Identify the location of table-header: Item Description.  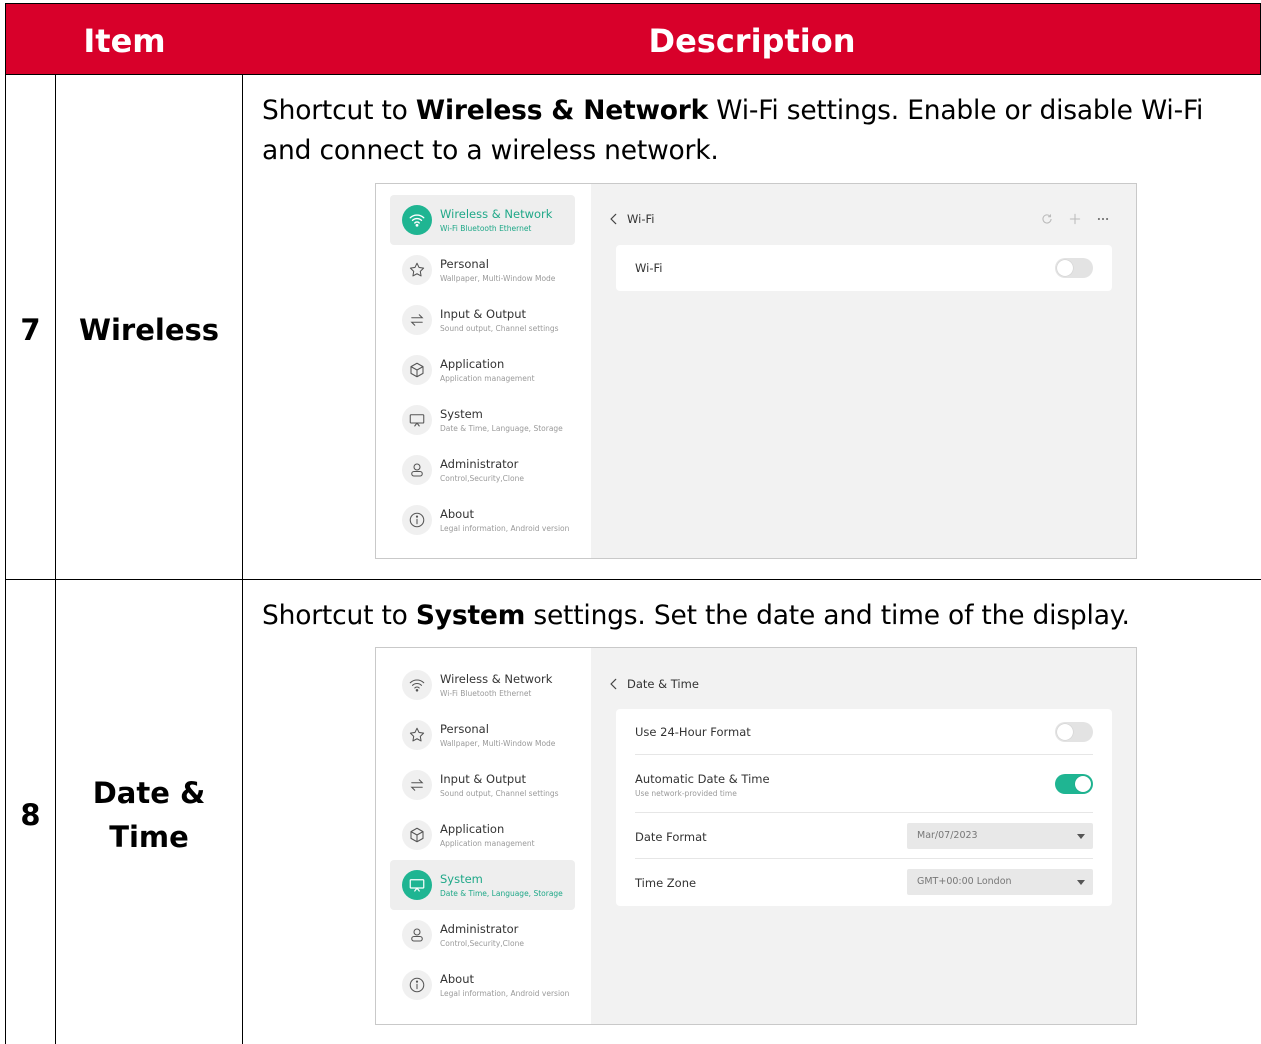
(633, 39).